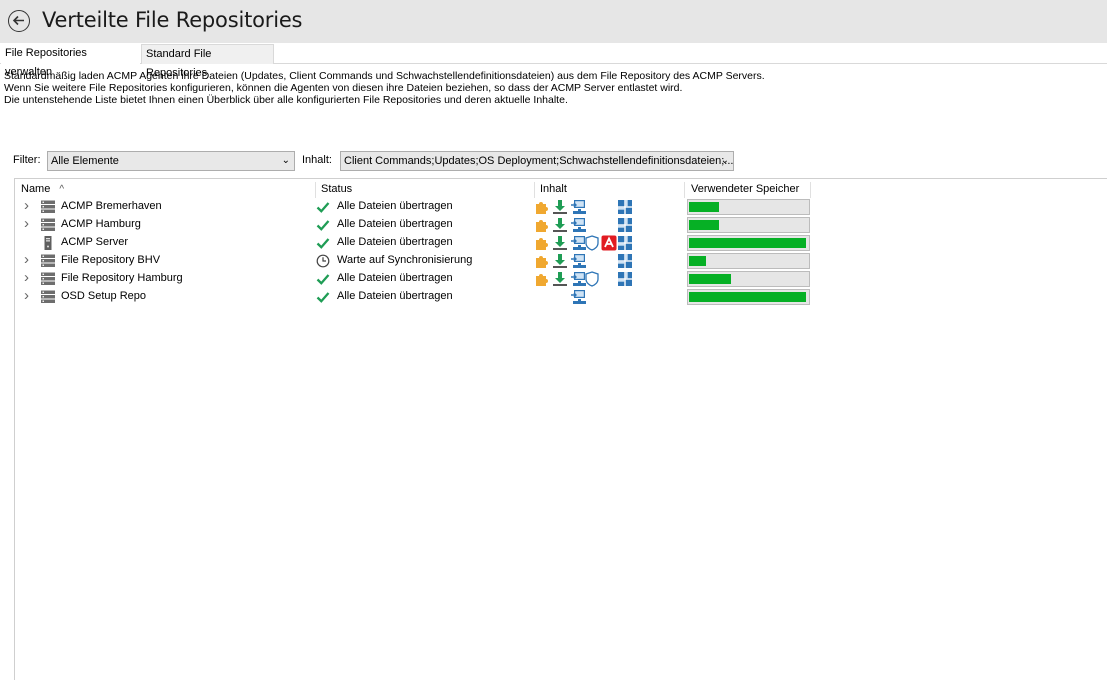 The width and height of the screenshot is (1107, 680). Describe the element at coordinates (171, 161) in the screenshot. I see `filter-dropdown: Alle Elemente ⌄` at that location.